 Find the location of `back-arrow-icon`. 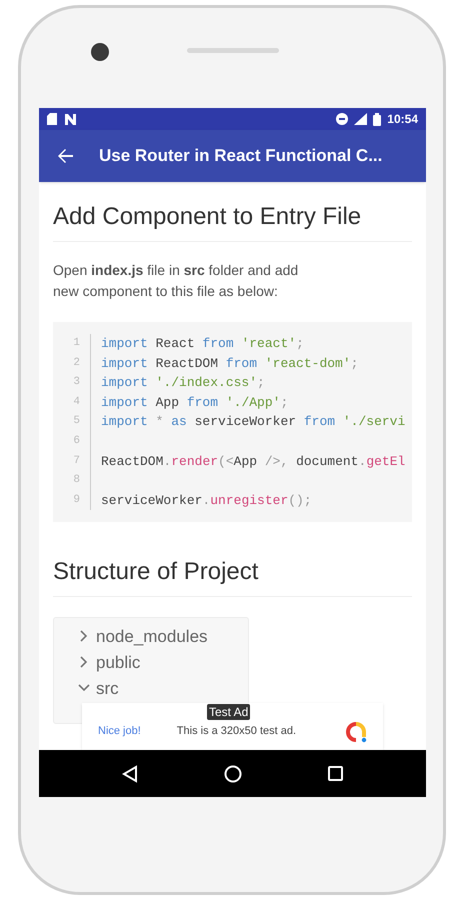

back-arrow-icon is located at coordinates (65, 156).